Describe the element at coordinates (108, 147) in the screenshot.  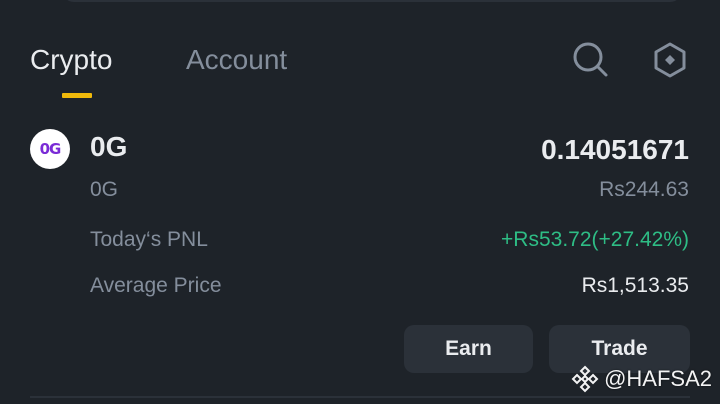
I see `coin-symbol: 0G` at that location.